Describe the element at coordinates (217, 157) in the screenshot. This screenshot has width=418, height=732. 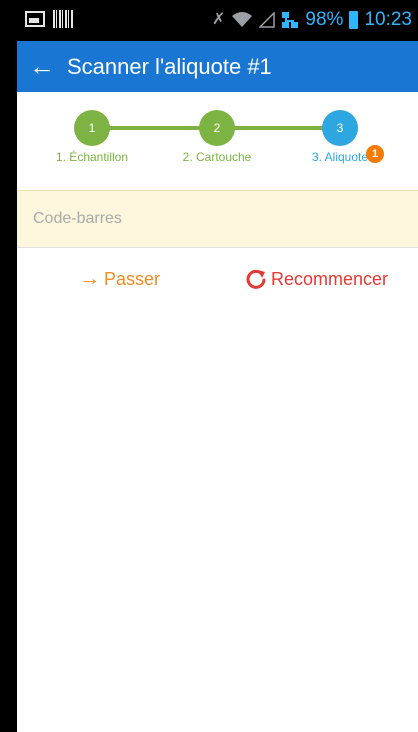
I see `step-2-label: 2. Cartouche` at that location.